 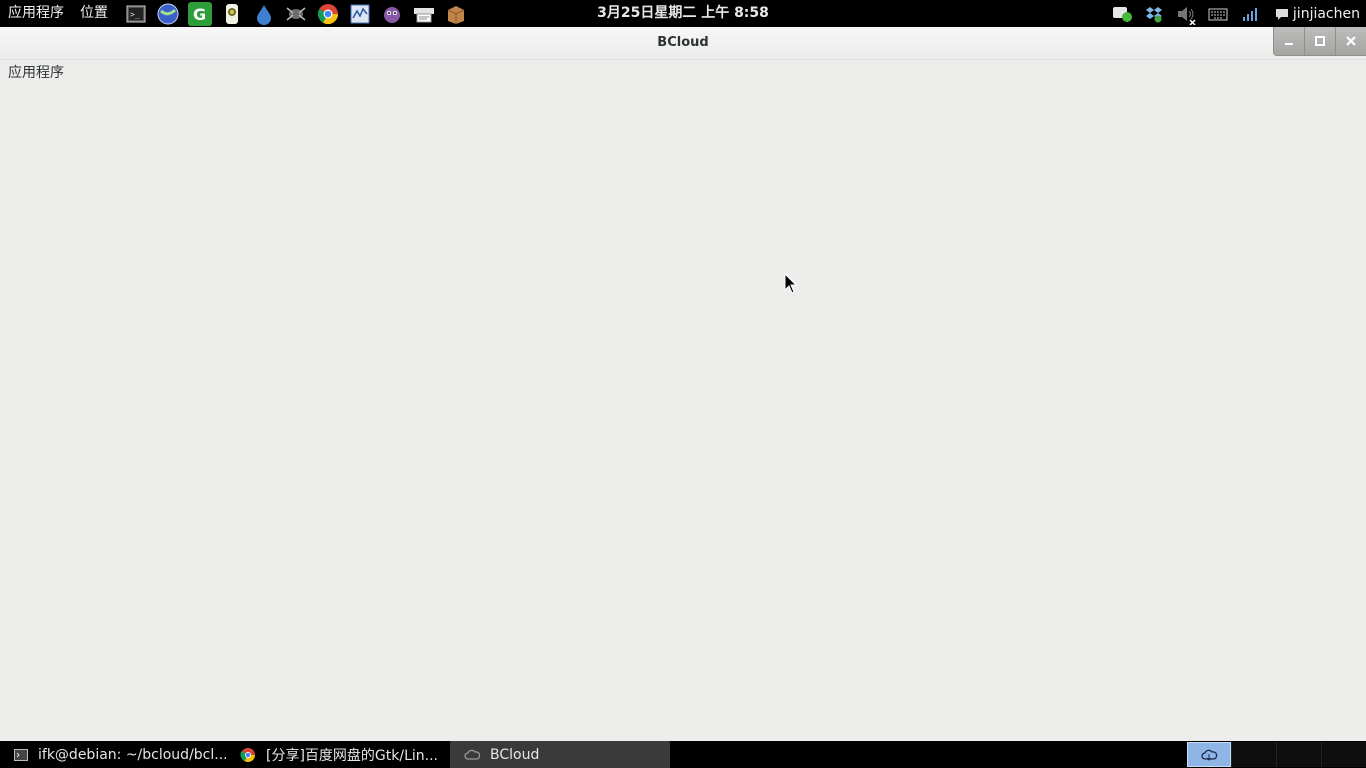 I want to click on scanner-icon, so click(x=424, y=14).